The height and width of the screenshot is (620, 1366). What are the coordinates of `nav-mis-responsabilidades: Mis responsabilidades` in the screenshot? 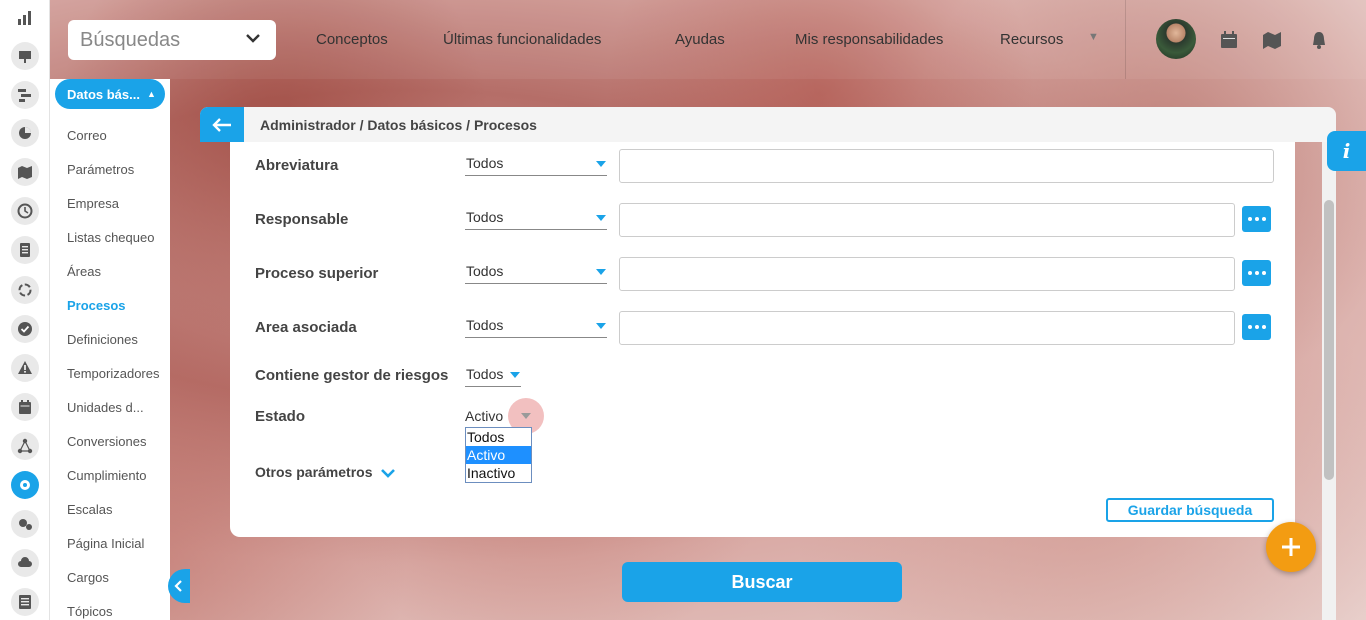 It's located at (869, 39).